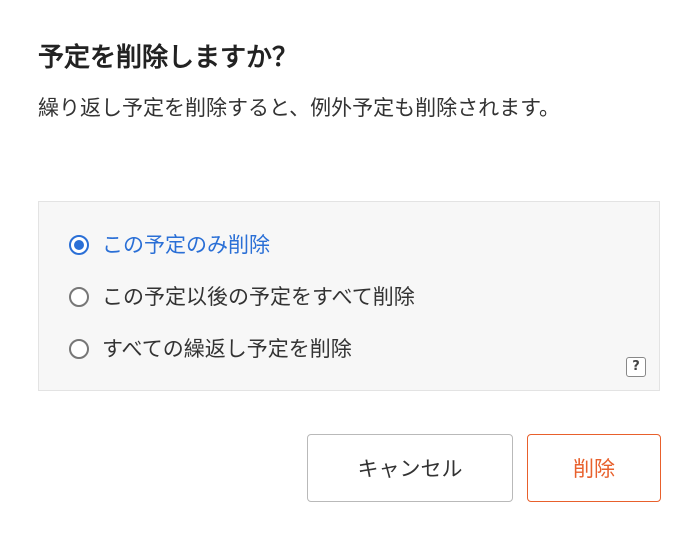  I want to click on help-icon: ?, so click(636, 367).